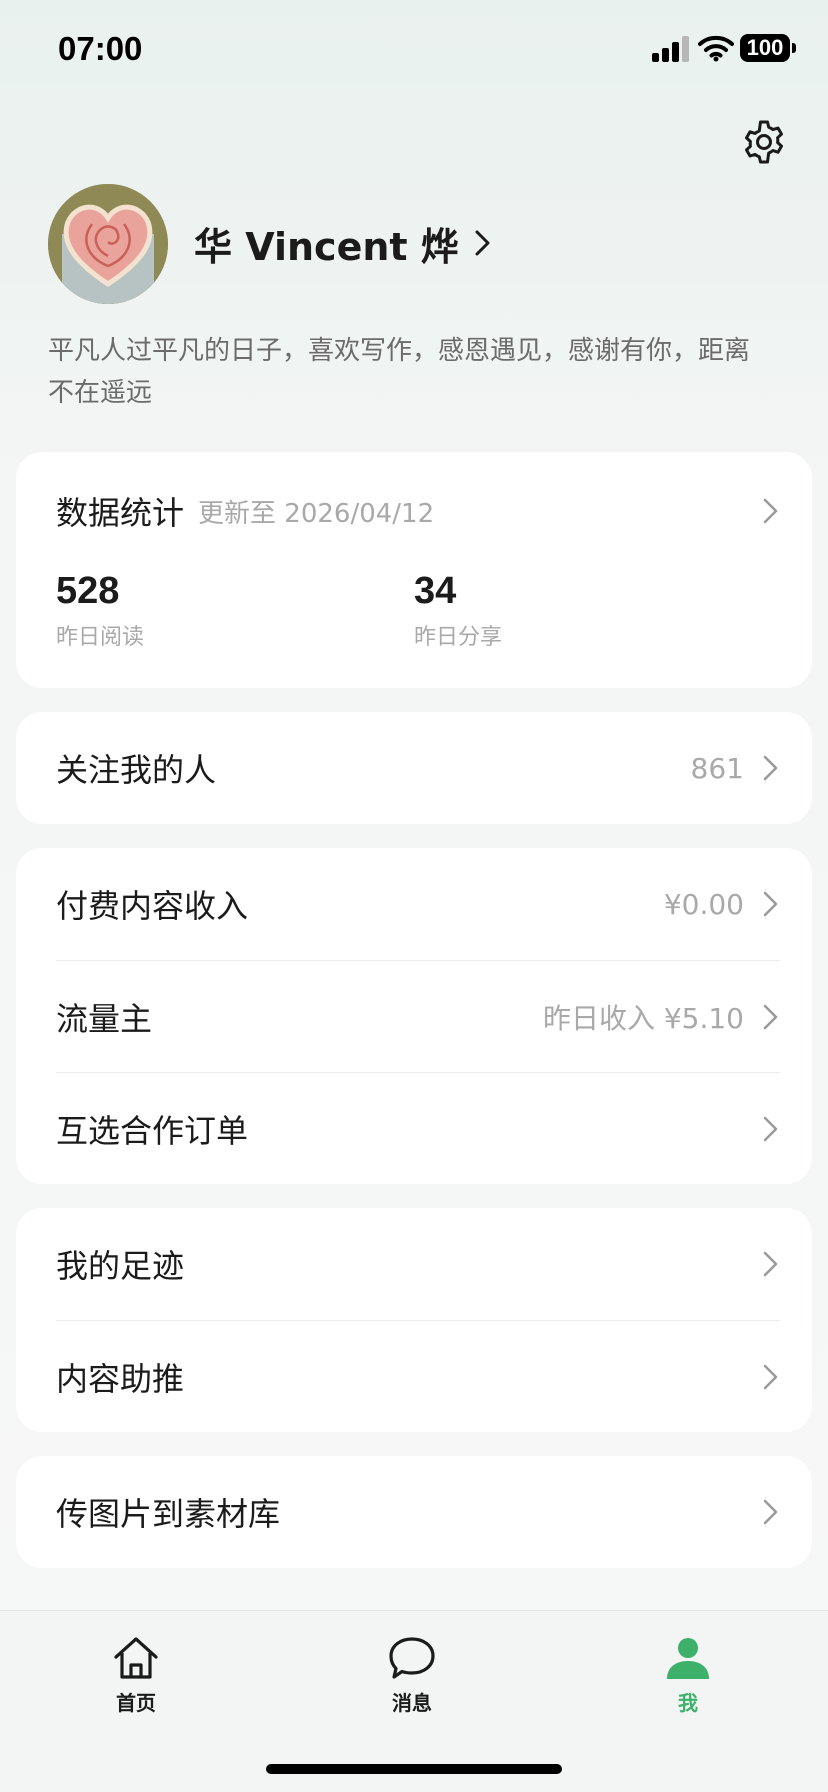 This screenshot has height=1792, width=828. What do you see at coordinates (418, 768) in the screenshot?
I see `followers-row: 关注我的人 861` at bounding box center [418, 768].